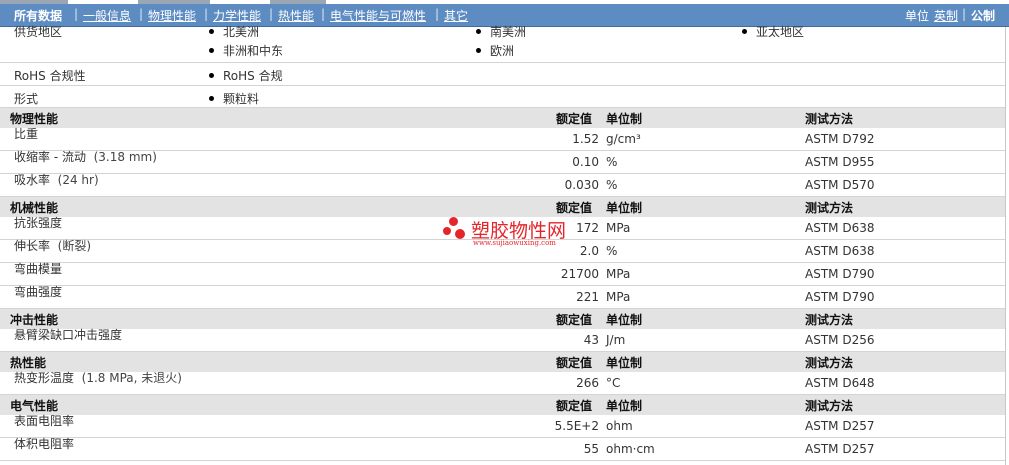  Describe the element at coordinates (591, 340) in the screenshot. I see `property-value: 43` at that location.